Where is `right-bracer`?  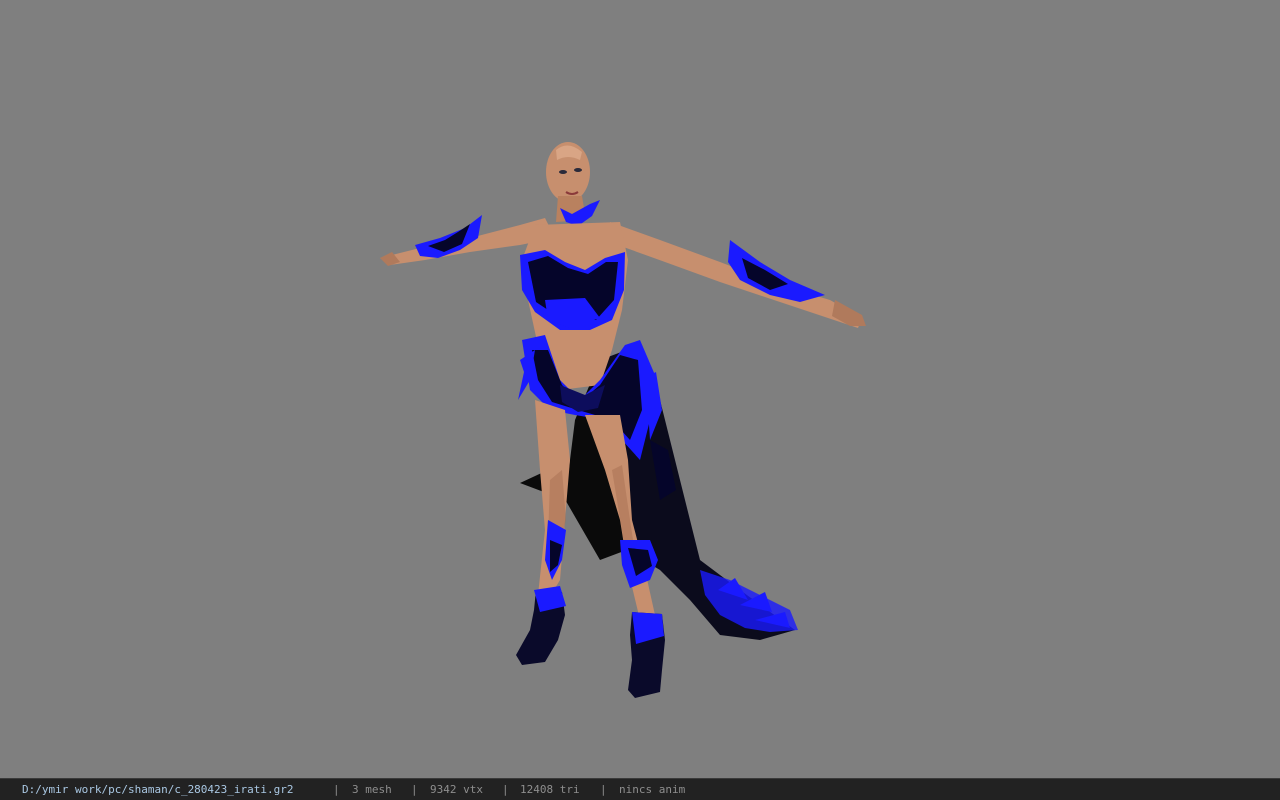 right-bracer is located at coordinates (776, 271).